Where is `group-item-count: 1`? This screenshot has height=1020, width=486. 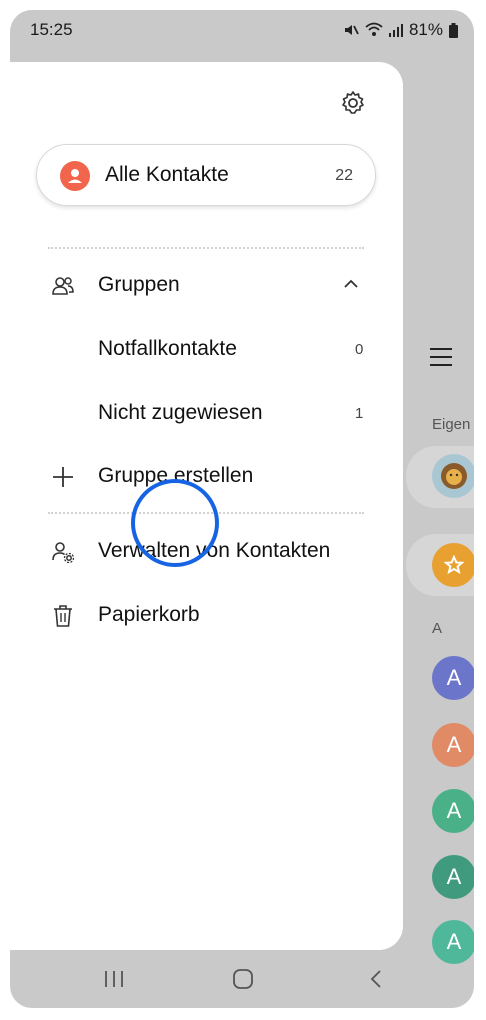
group-item-count: 1 is located at coordinates (359, 413).